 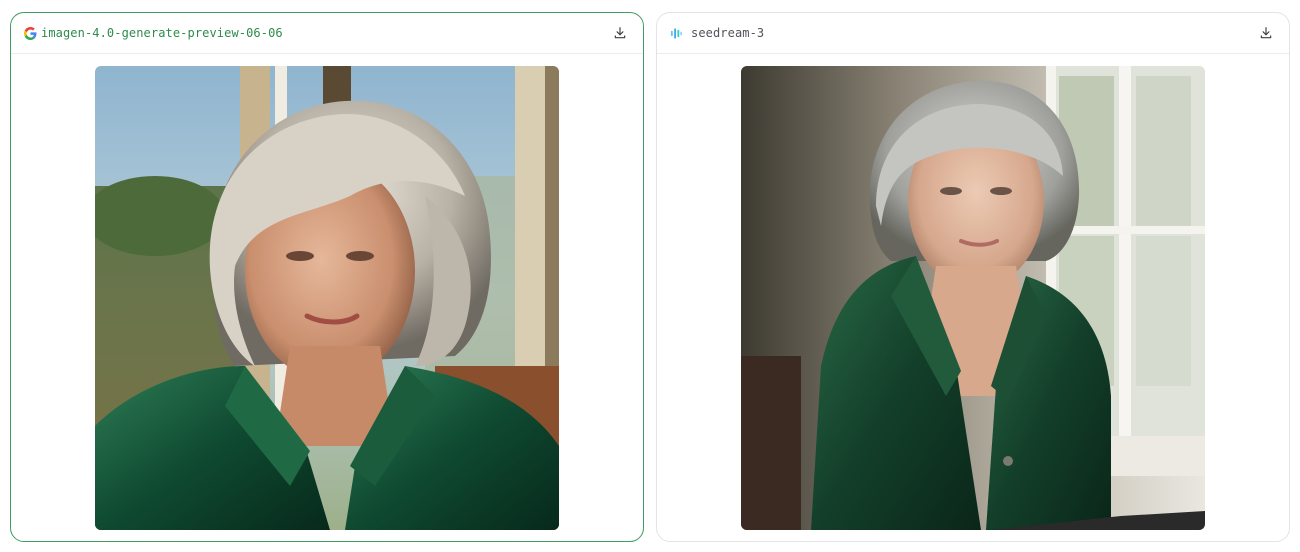 What do you see at coordinates (728, 33) in the screenshot?
I see `model-name: seedream-3` at bounding box center [728, 33].